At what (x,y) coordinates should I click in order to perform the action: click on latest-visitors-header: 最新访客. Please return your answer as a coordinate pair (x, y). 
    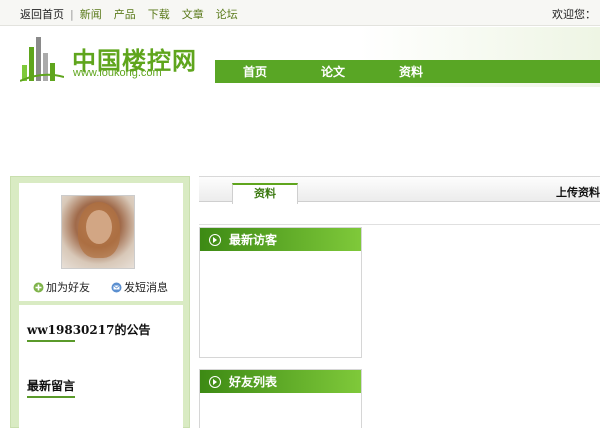
    Looking at the image, I should click on (280, 239).